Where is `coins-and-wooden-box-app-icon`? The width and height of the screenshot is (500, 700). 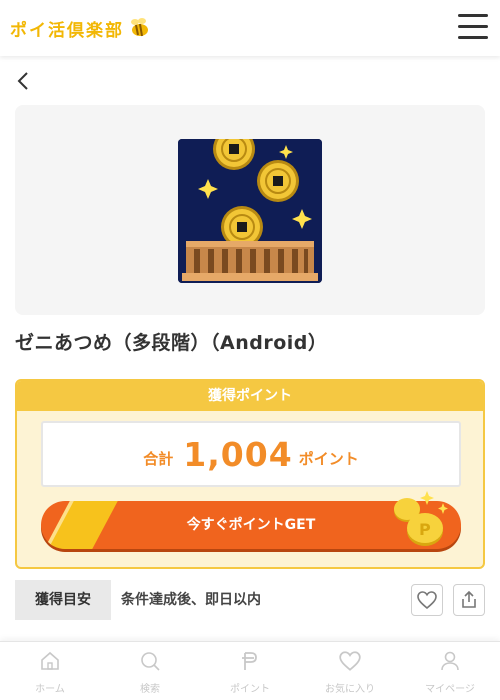
coins-and-wooden-box-app-icon is located at coordinates (250, 211).